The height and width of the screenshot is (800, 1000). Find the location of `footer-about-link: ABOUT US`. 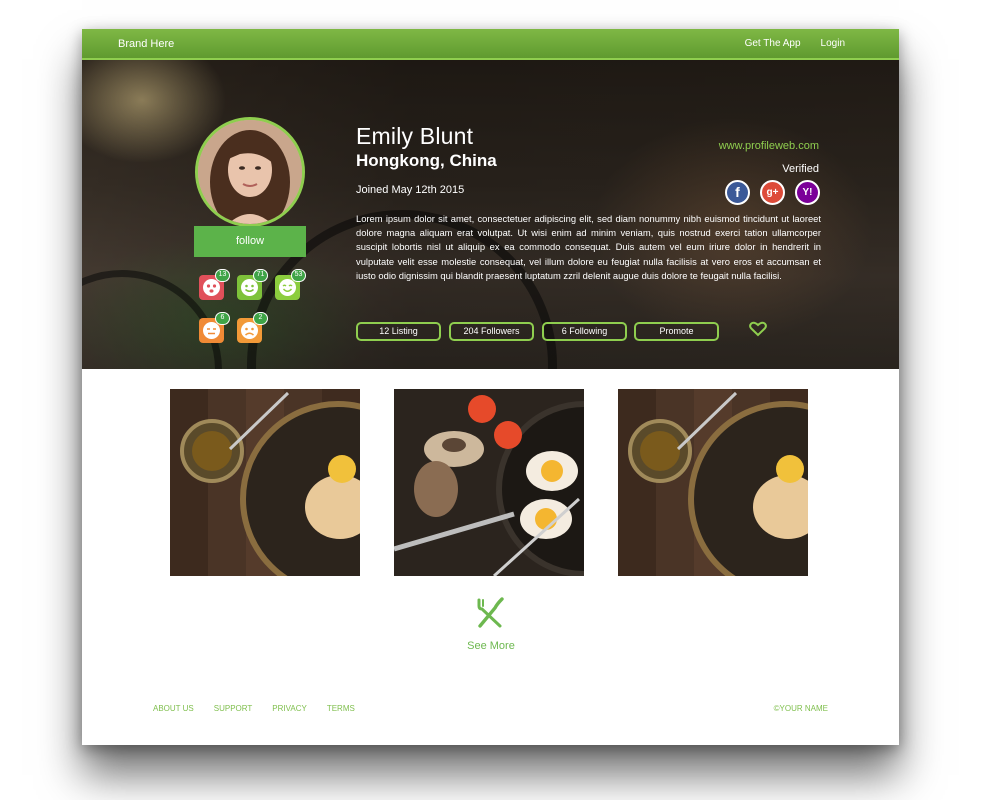

footer-about-link: ABOUT US is located at coordinates (173, 708).